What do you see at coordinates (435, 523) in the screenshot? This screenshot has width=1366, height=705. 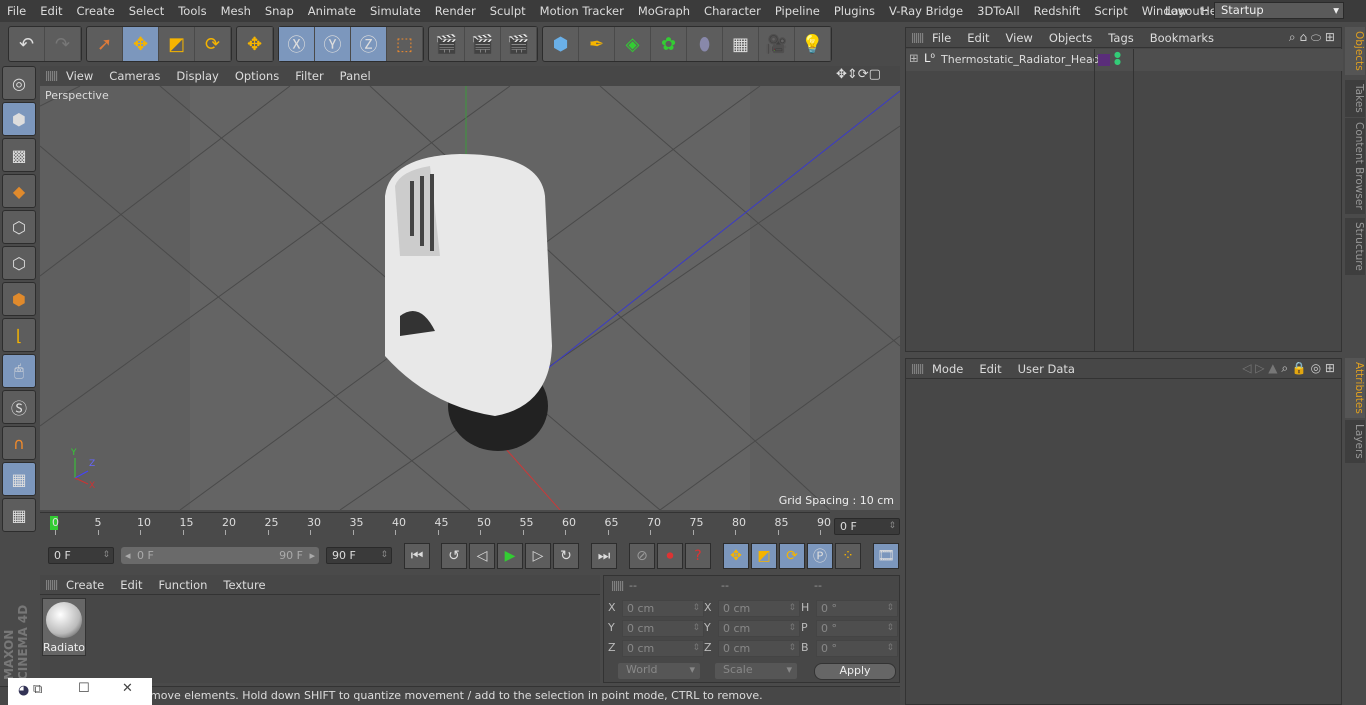 I see `timeline-ruler: 0 5 10 15 20 25 30 35 40 45 50 55 60 65 70 75 80 85 90` at bounding box center [435, 523].